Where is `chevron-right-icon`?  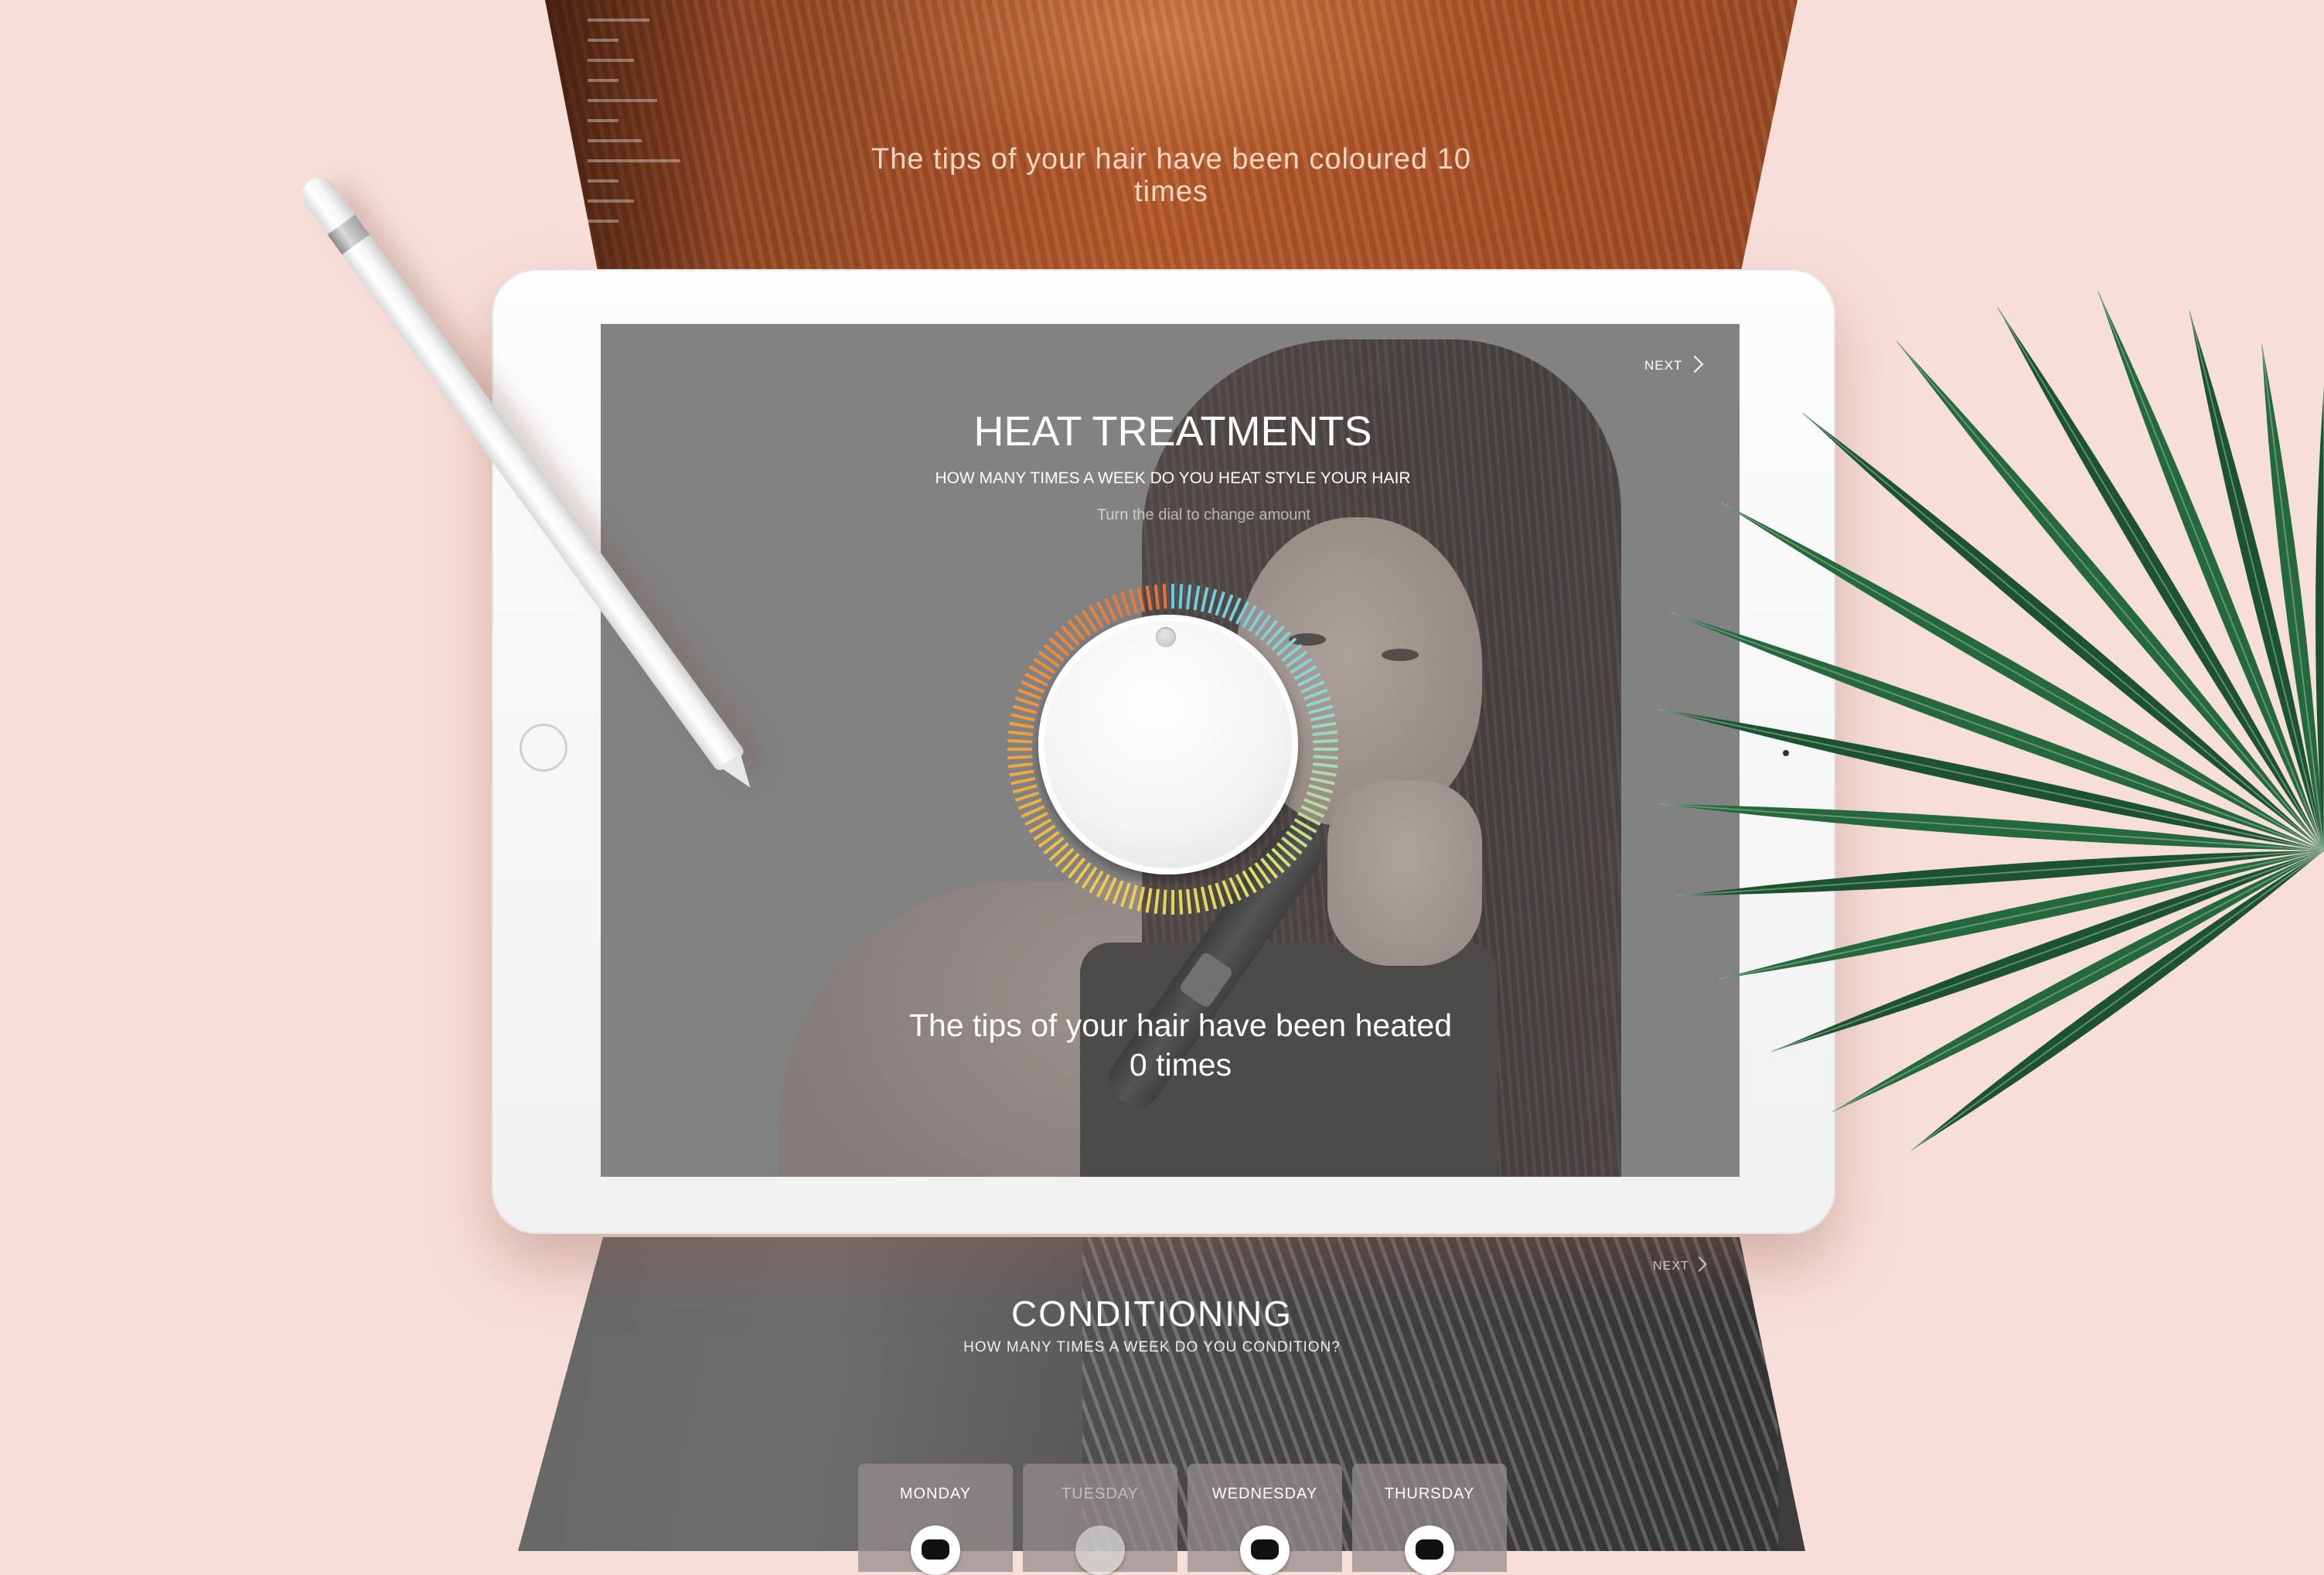
chevron-right-icon is located at coordinates (1699, 1264).